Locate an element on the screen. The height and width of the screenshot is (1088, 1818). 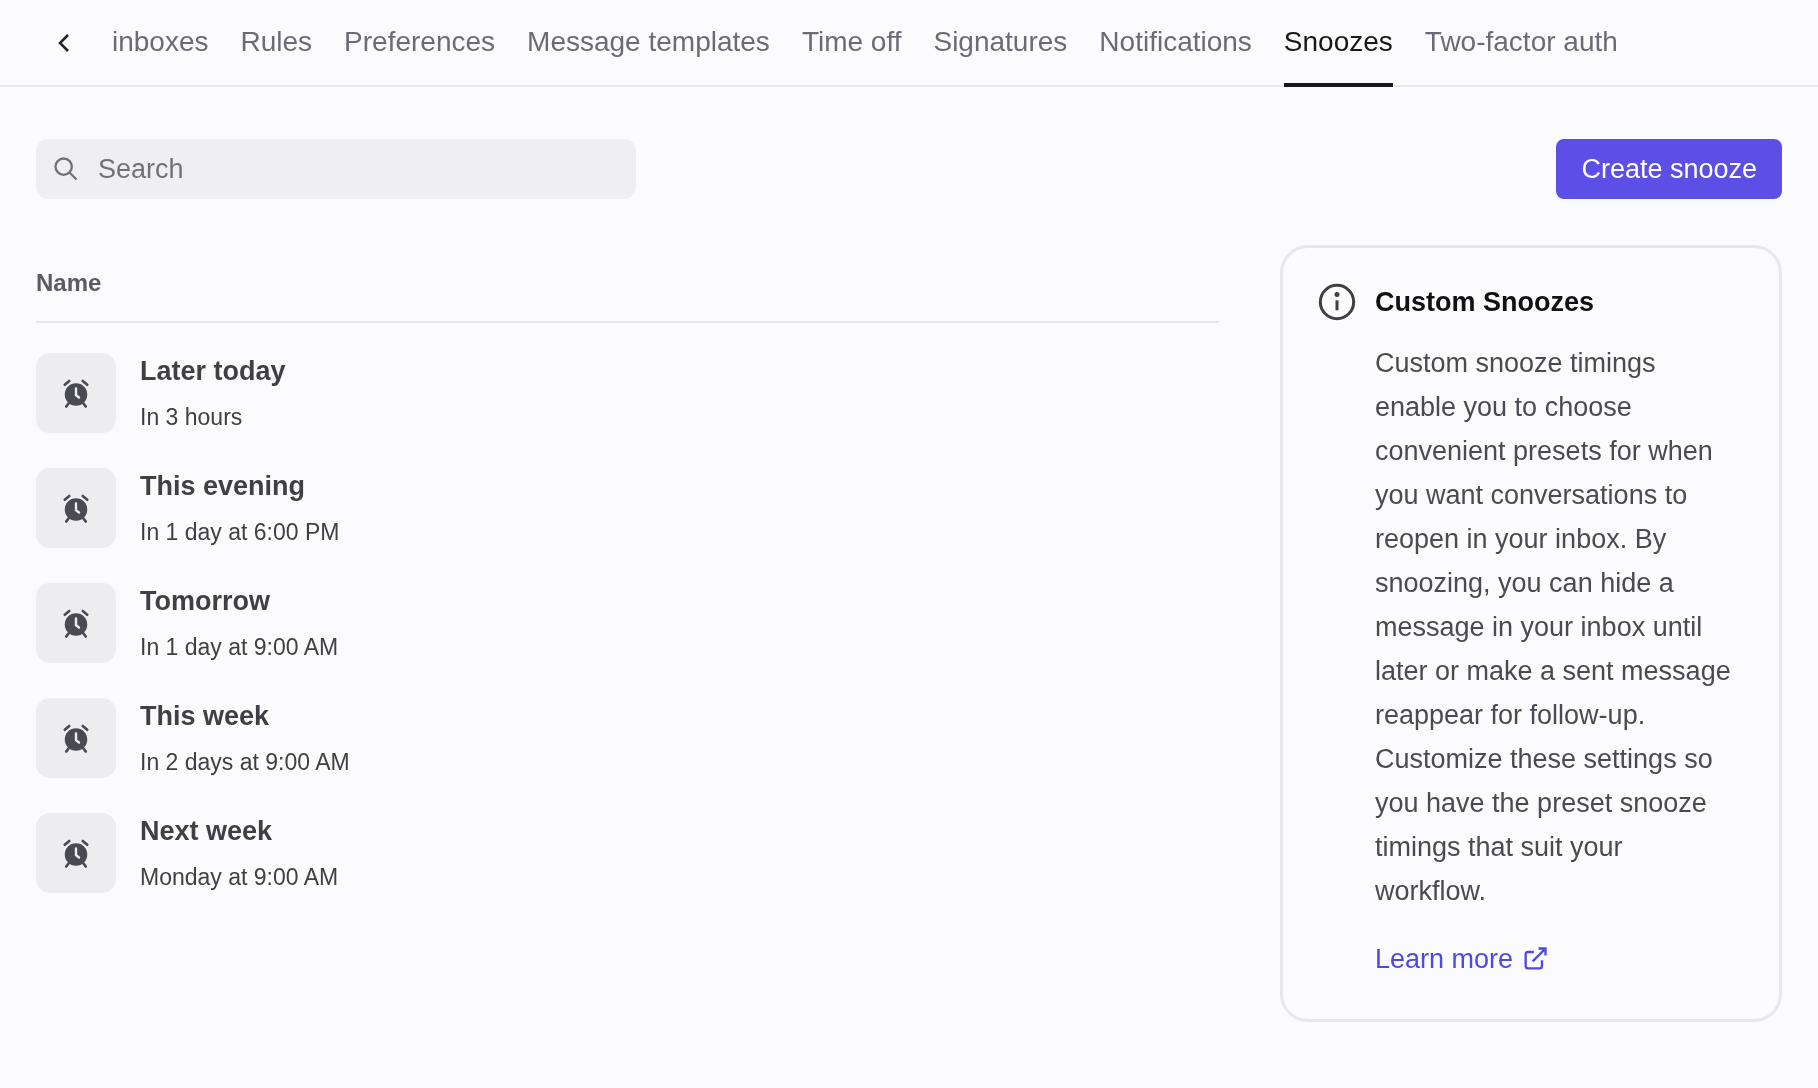
column-header: Name is located at coordinates (69, 282).